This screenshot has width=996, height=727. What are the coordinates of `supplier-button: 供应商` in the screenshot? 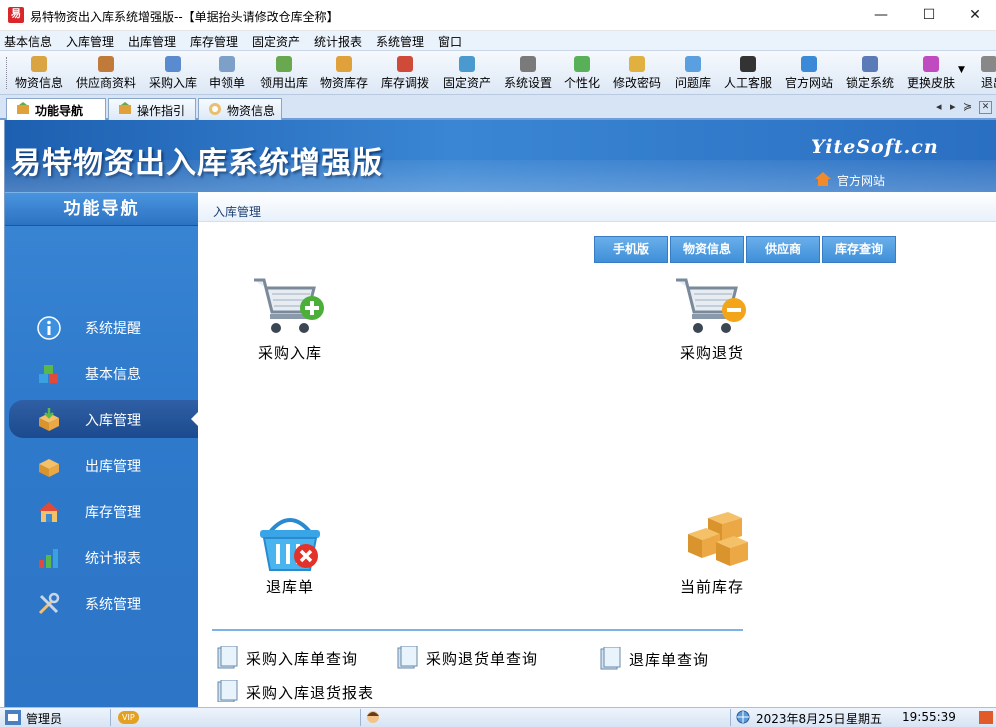 It's located at (783, 249).